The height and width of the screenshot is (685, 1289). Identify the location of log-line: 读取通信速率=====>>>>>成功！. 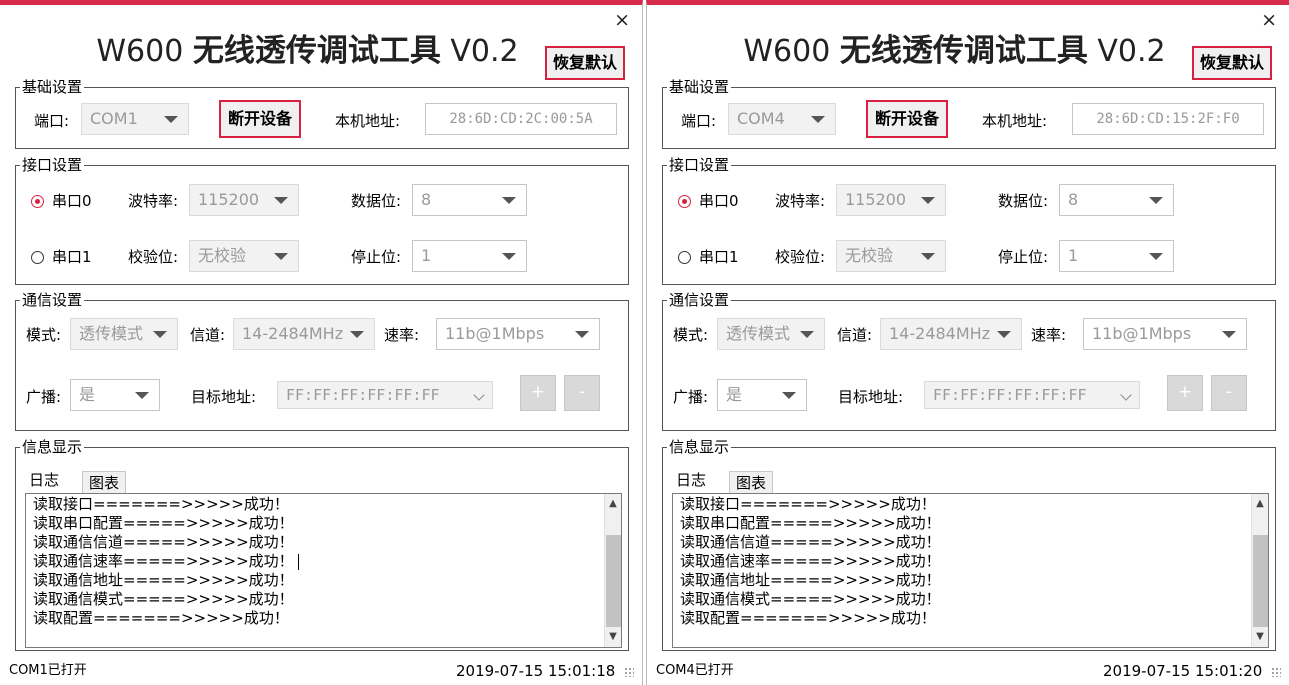
(810, 561).